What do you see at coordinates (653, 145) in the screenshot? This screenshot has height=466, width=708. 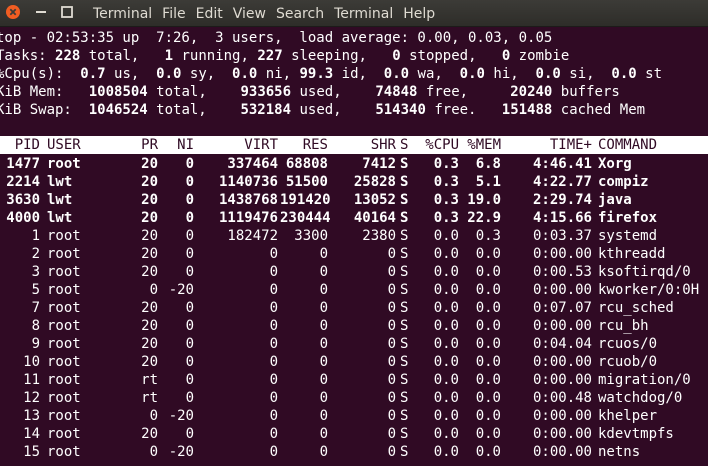 I see `header-command: COMMAND` at bounding box center [653, 145].